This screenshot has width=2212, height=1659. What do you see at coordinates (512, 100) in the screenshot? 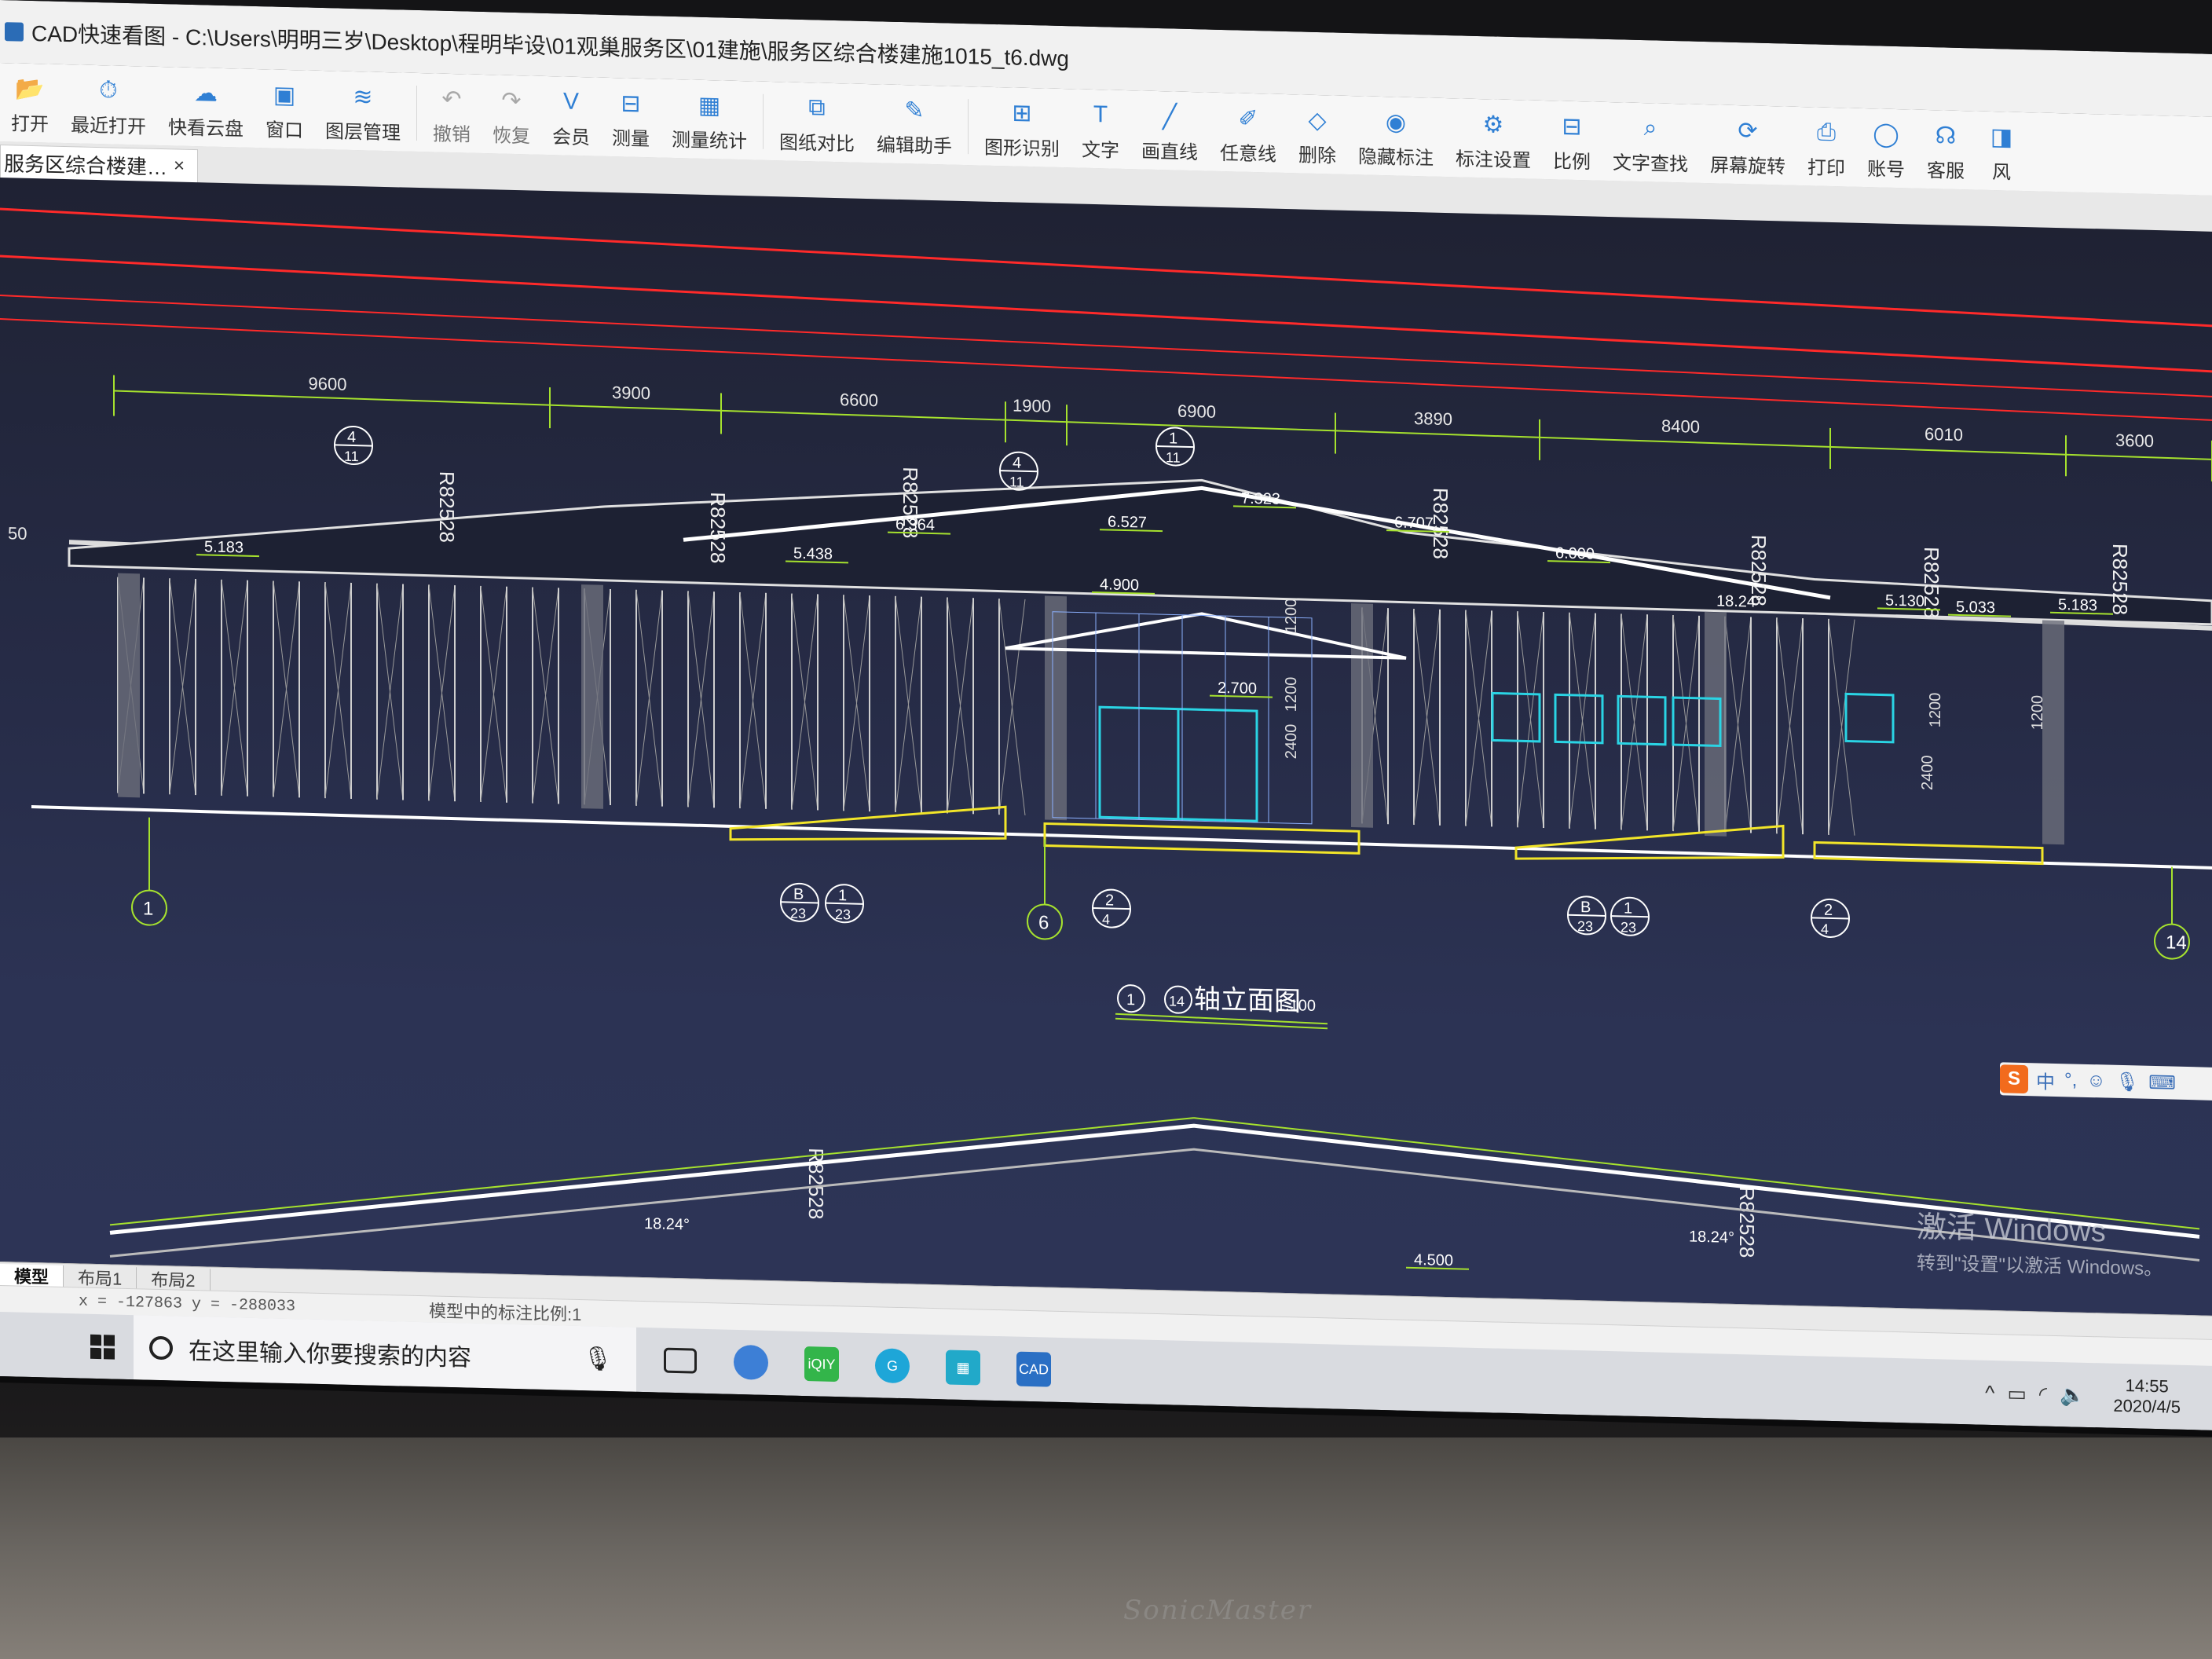
I see `redo-icon: ↷` at bounding box center [512, 100].